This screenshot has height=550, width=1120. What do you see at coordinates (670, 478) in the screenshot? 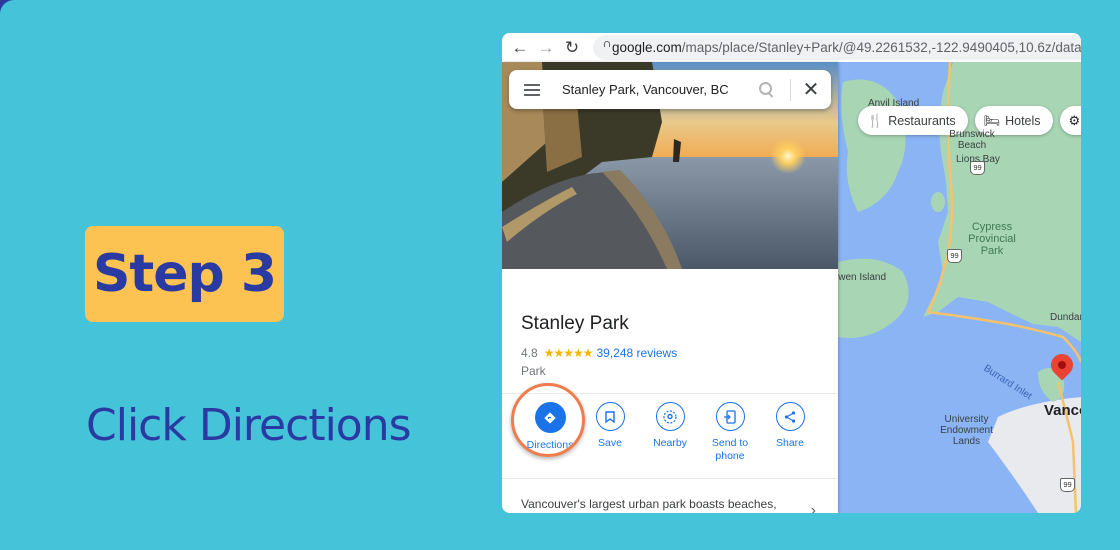
I see `divider` at bounding box center [670, 478].